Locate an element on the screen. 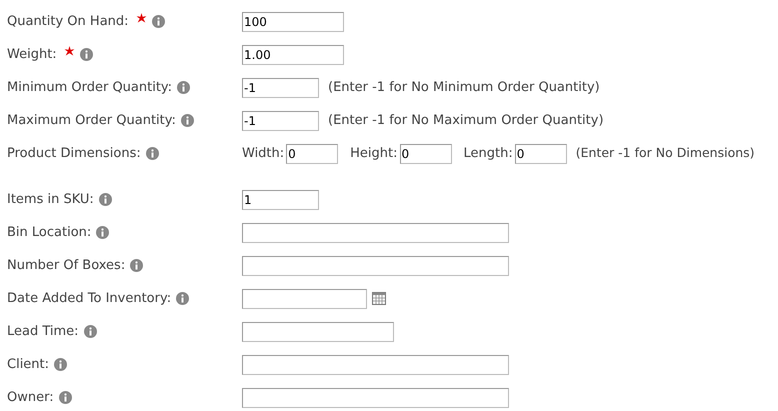 This screenshot has width=778, height=411. date-field is located at coordinates (304, 298).